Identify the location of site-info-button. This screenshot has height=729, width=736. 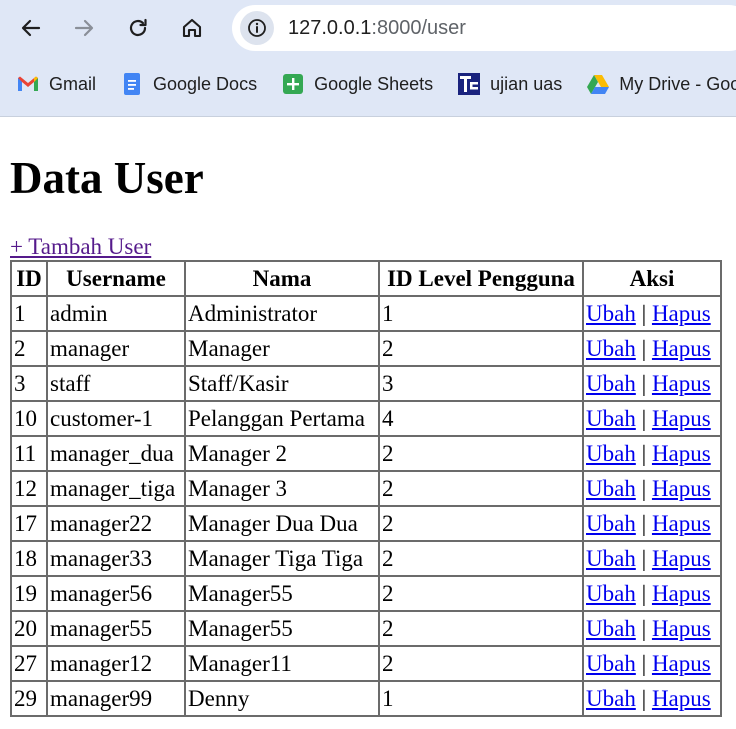
(257, 28).